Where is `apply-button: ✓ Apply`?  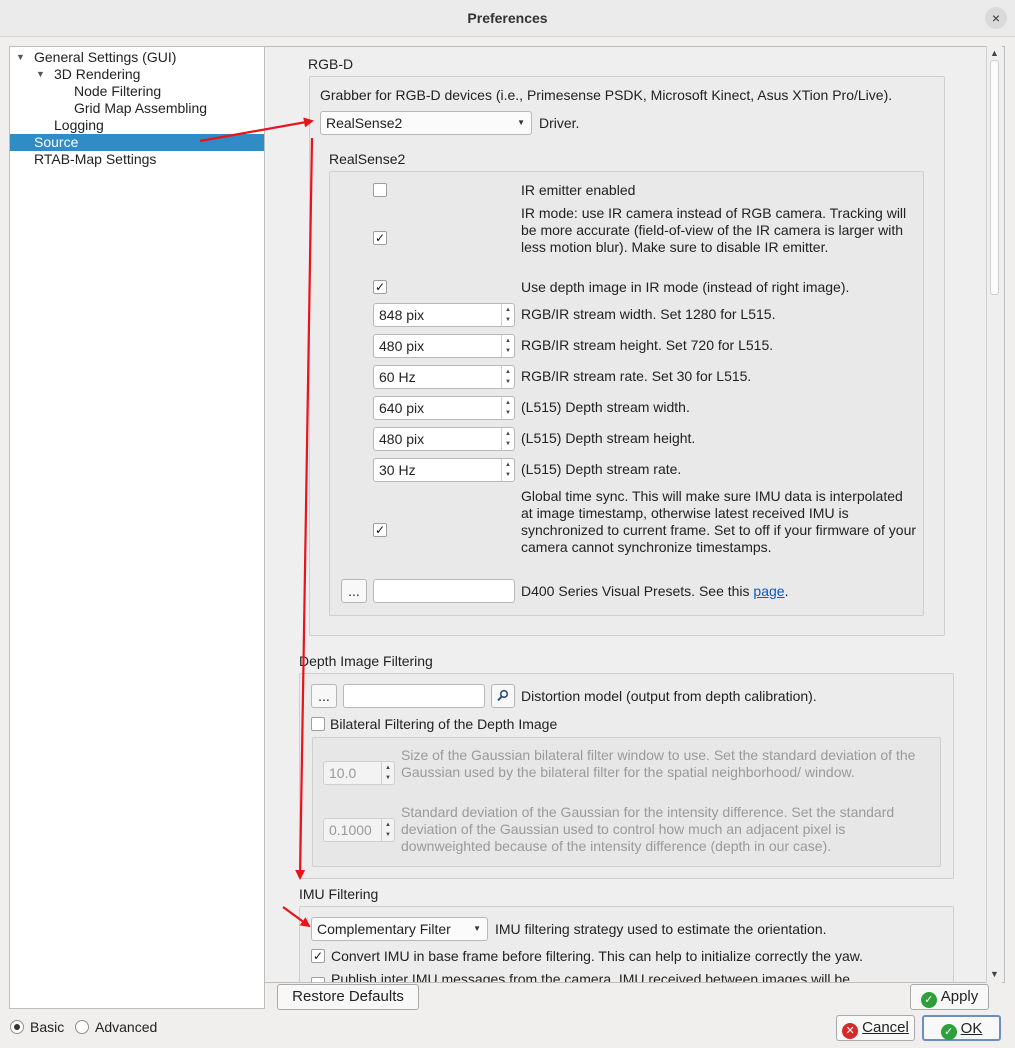
apply-button: ✓ Apply is located at coordinates (949, 997).